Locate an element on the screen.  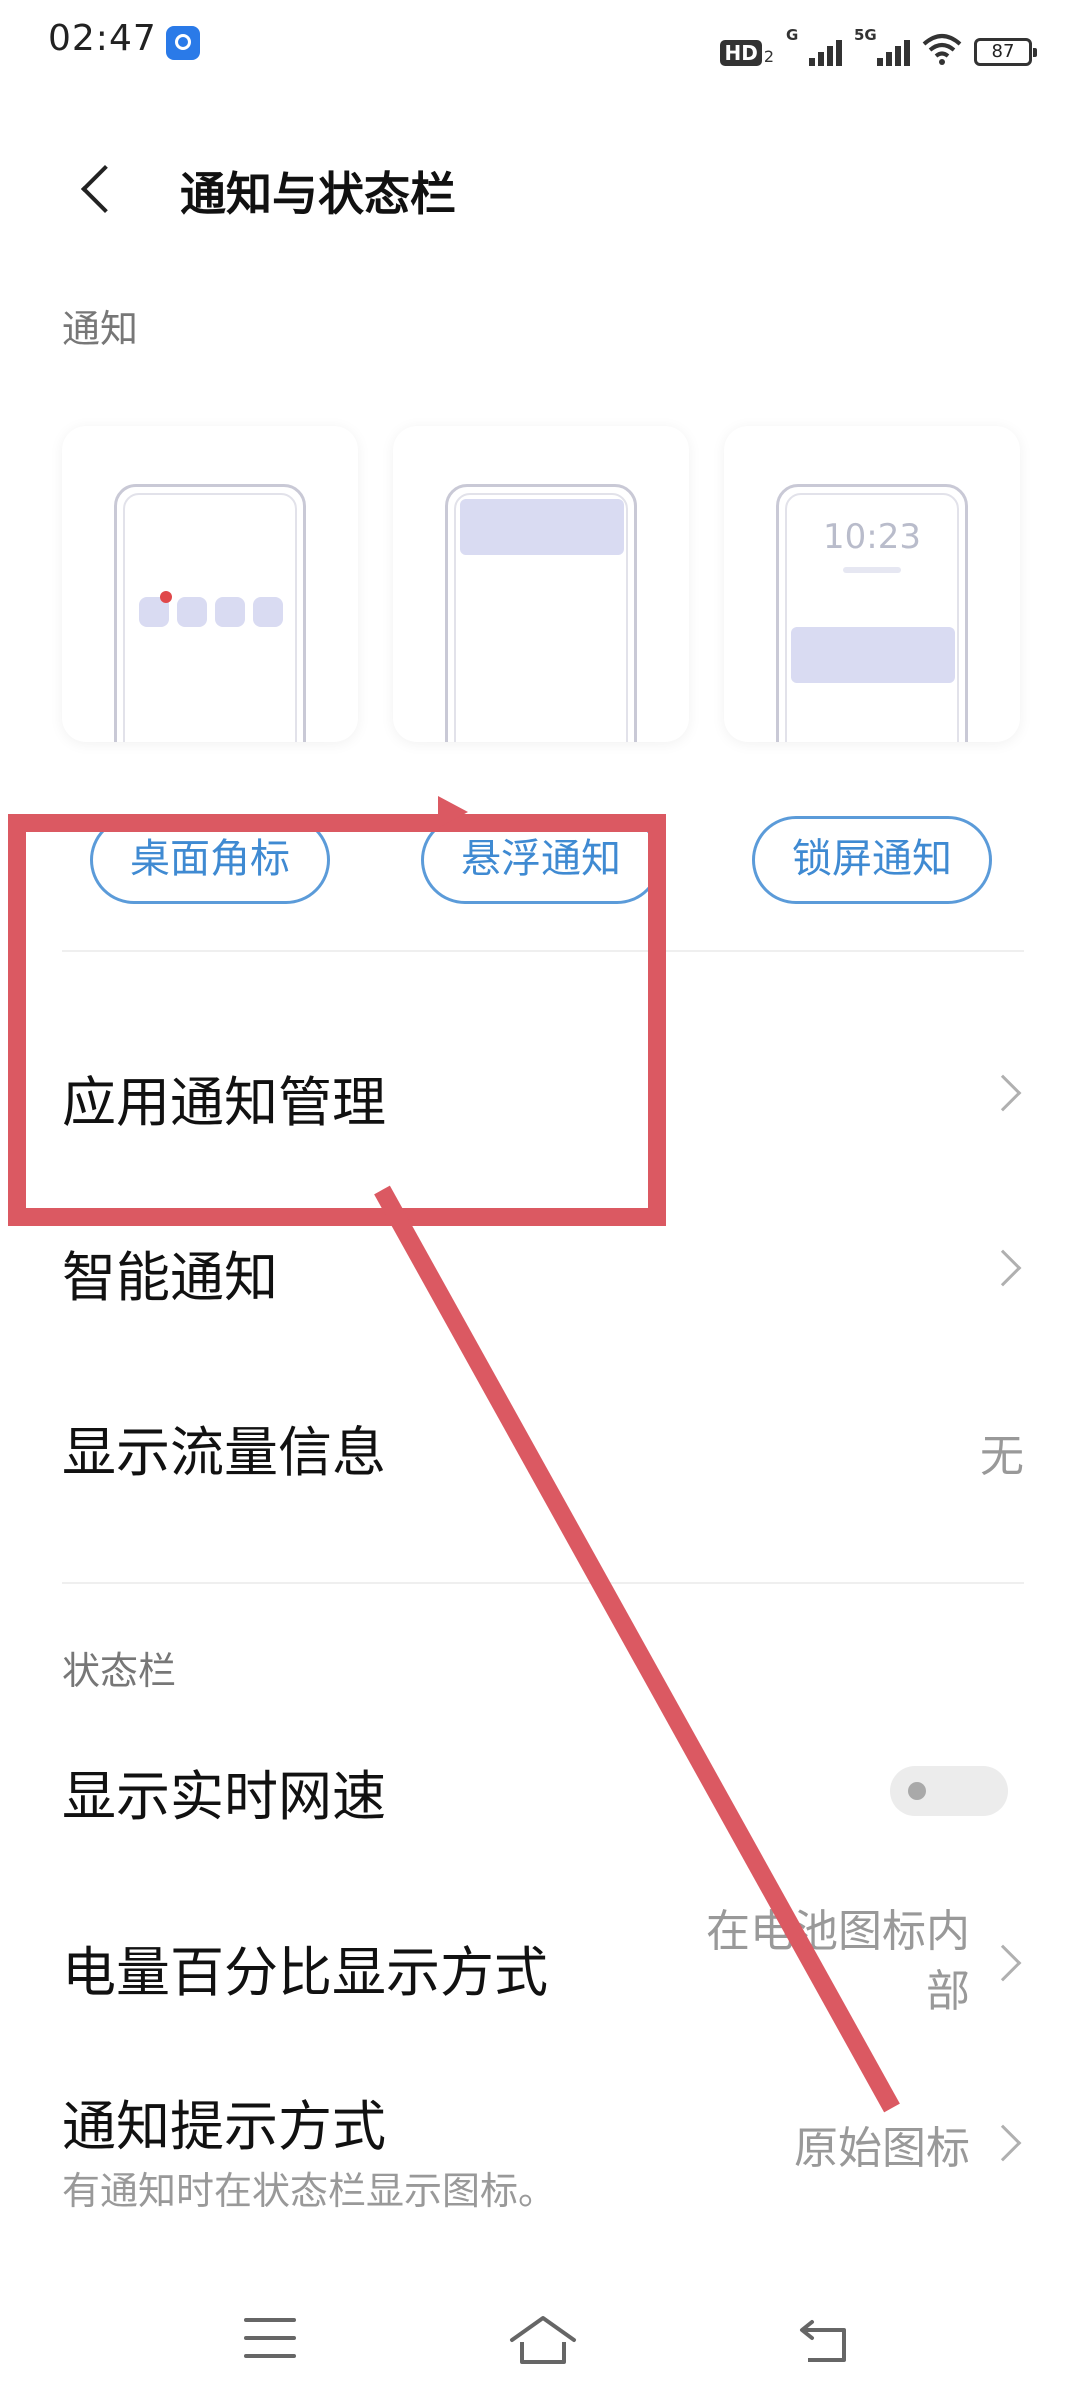
lock-line is located at coordinates (872, 570).